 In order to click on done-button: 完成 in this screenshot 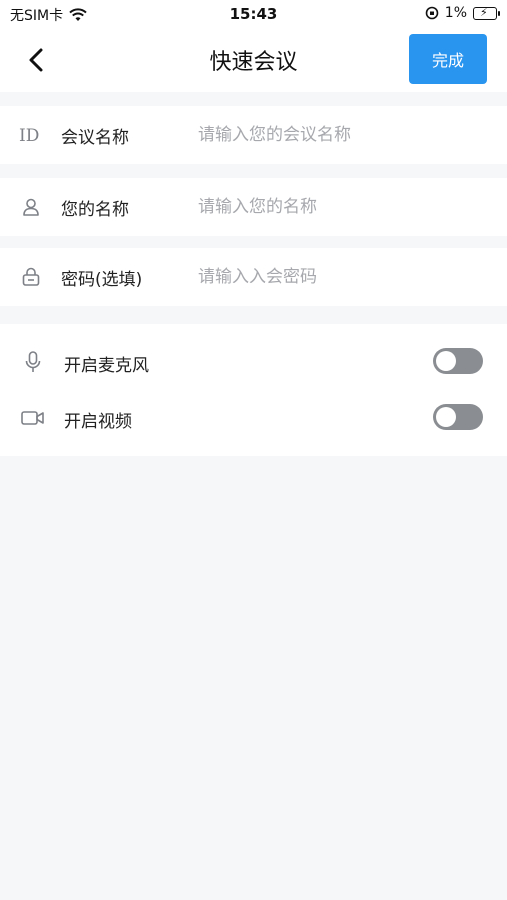, I will do `click(448, 59)`.